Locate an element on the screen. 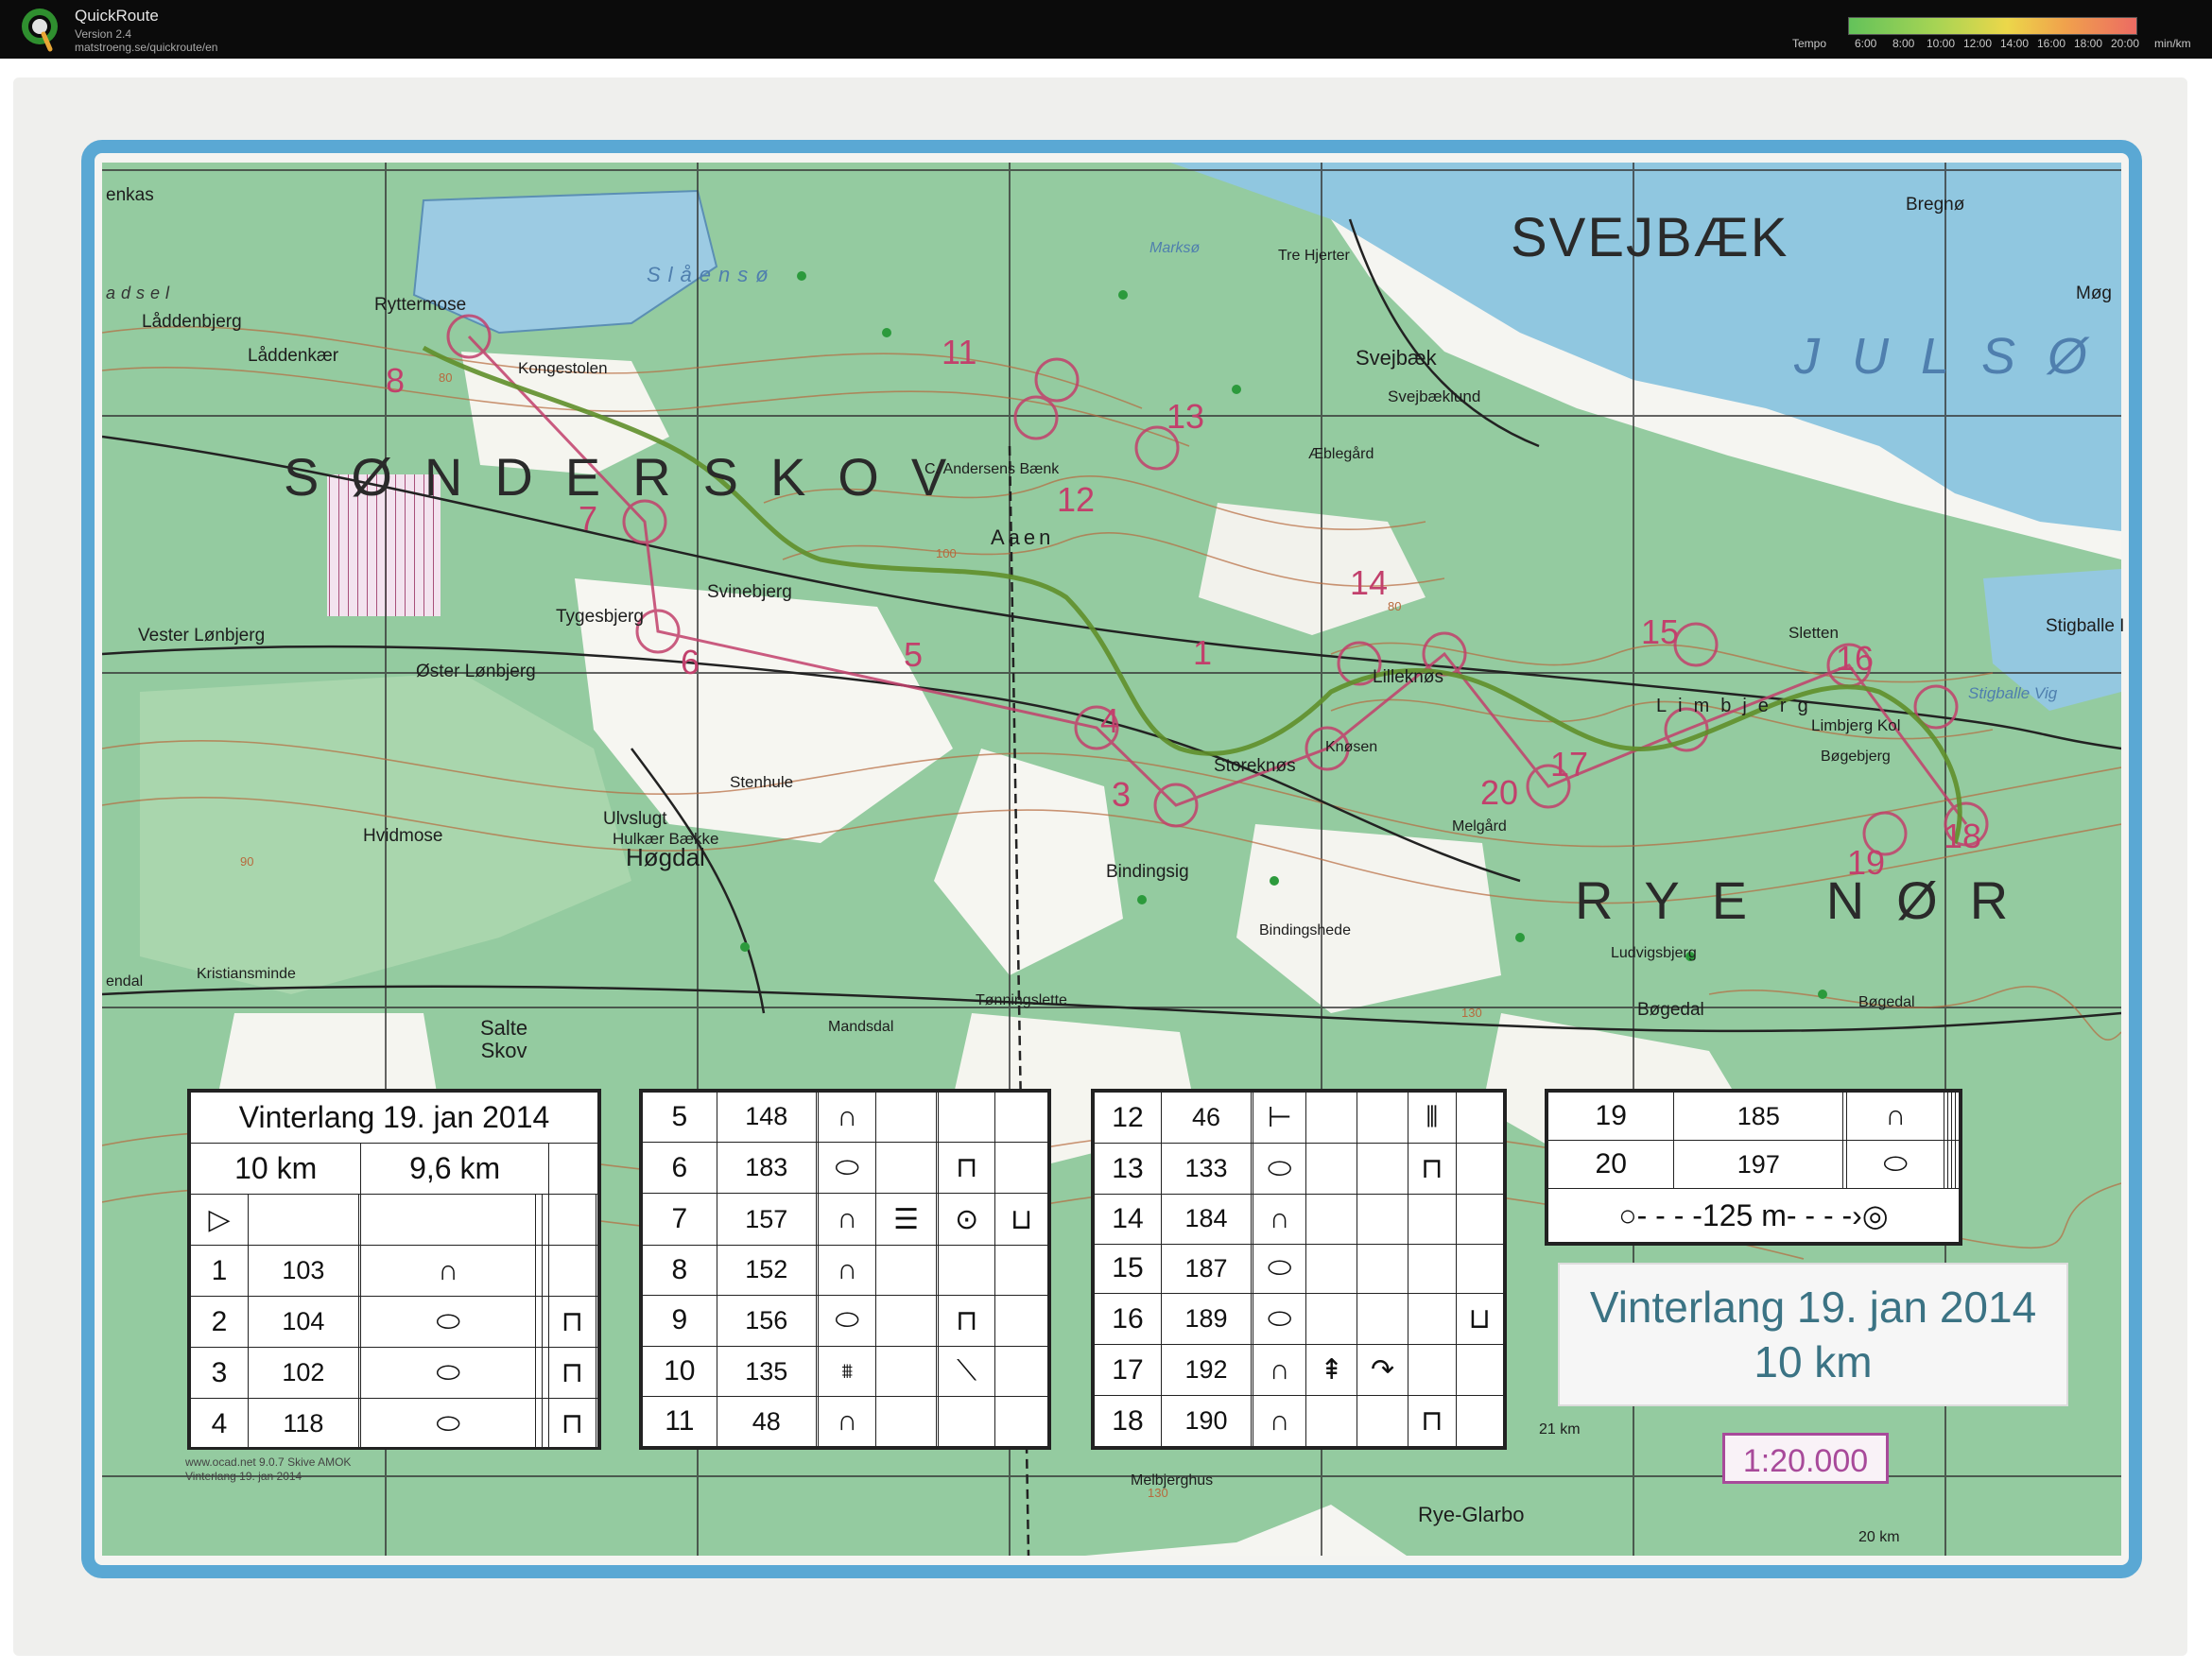 This screenshot has height=1670, width=2212. place-label: Tønningslette is located at coordinates (1021, 1000).